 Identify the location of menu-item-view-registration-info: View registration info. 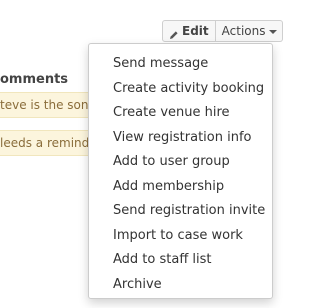
(180, 138).